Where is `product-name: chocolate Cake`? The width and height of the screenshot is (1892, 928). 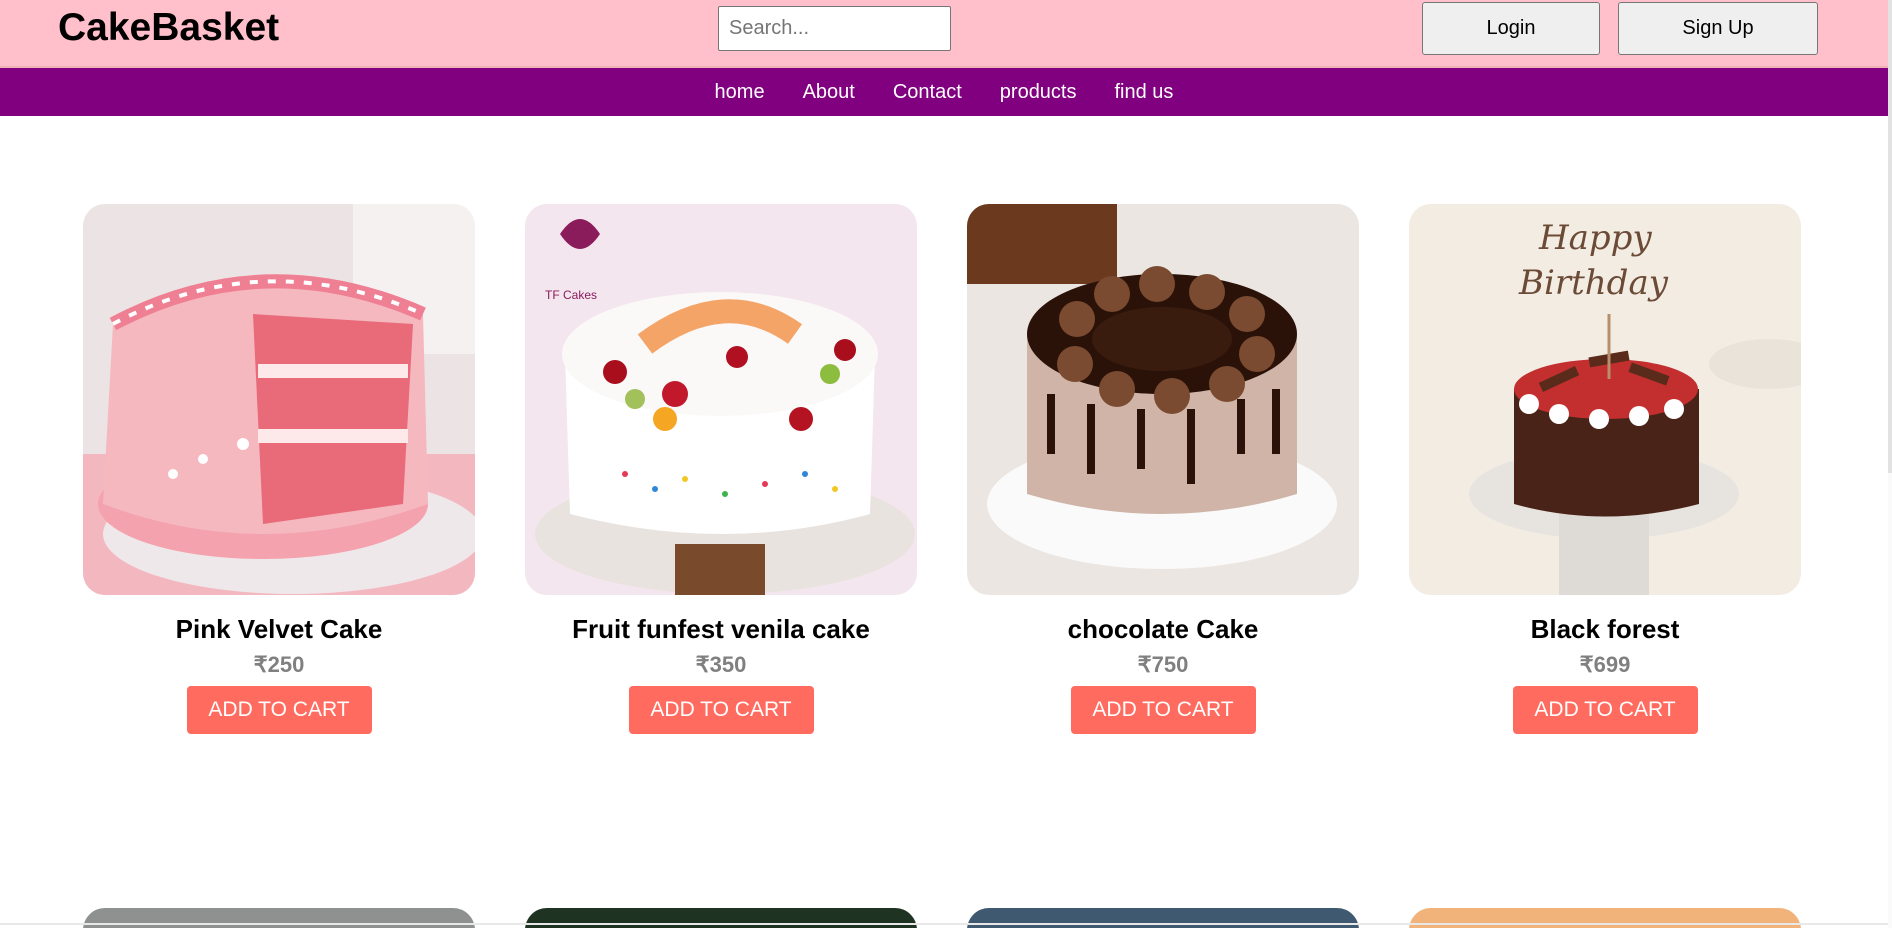
product-name: chocolate Cake is located at coordinates (1163, 629).